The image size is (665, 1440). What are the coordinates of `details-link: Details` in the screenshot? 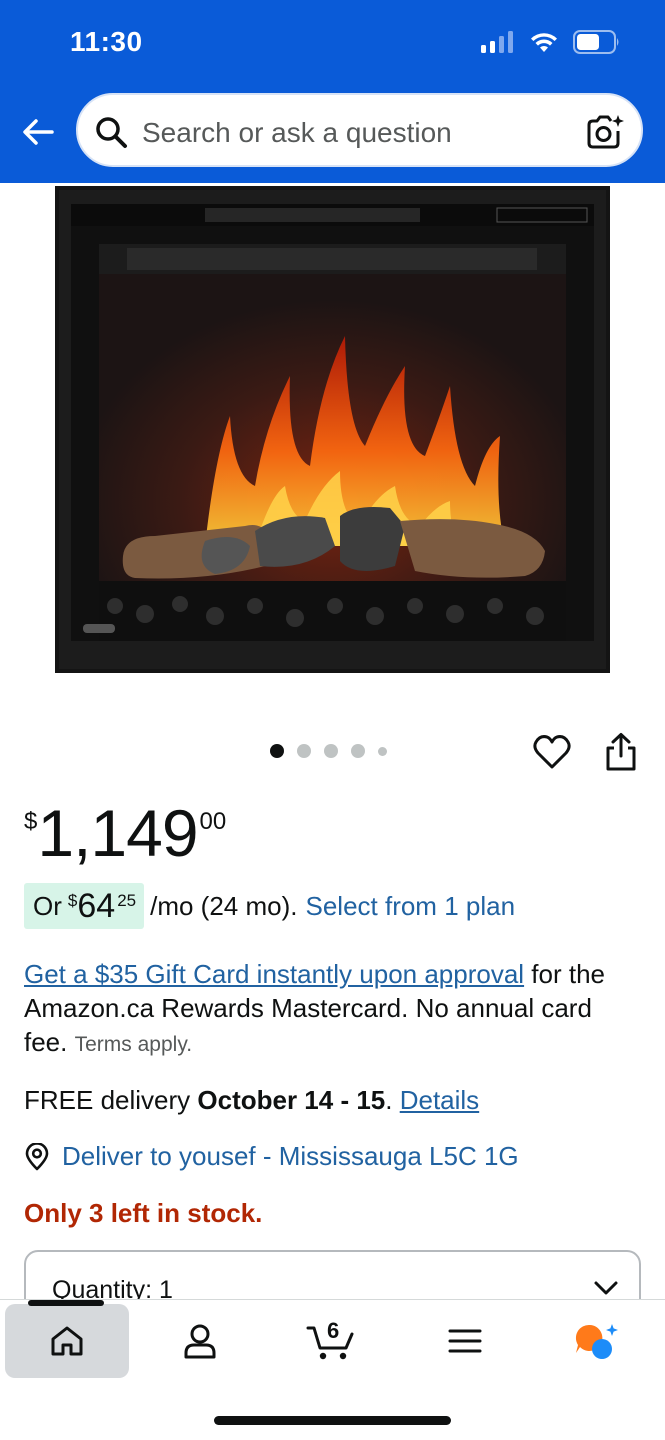 It's located at (439, 1100).